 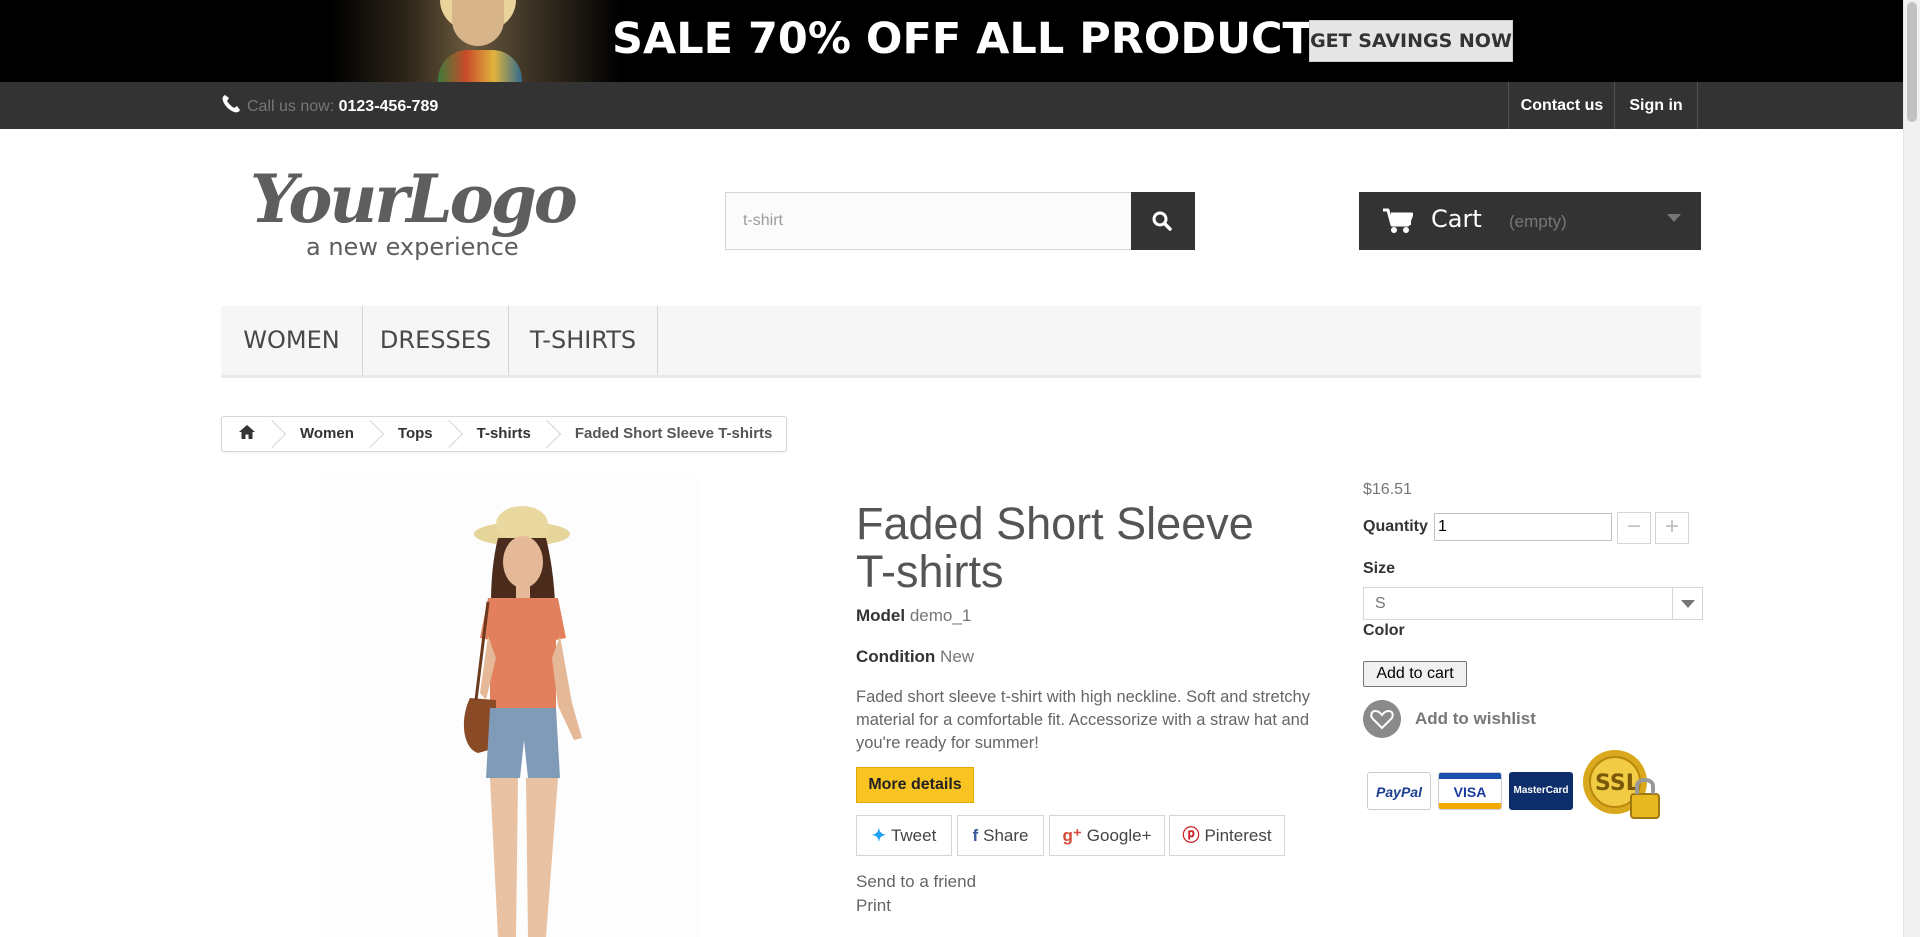 I want to click on phone-info: Call us now: 0123-456-789, so click(x=329, y=105).